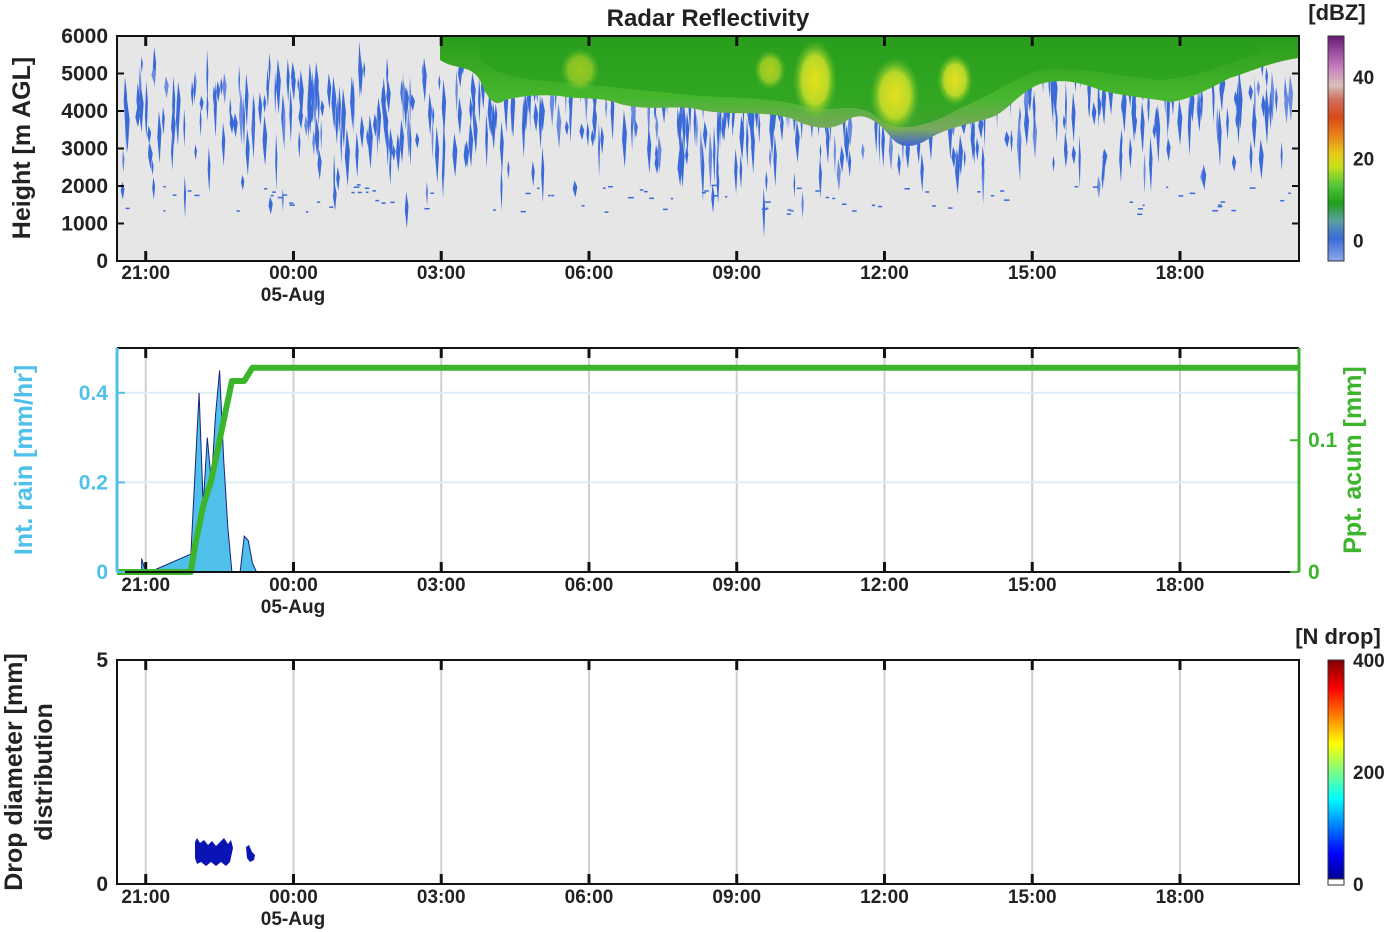 The image size is (1393, 932). I want to click on y-tick-labels: 05, so click(110, 772).